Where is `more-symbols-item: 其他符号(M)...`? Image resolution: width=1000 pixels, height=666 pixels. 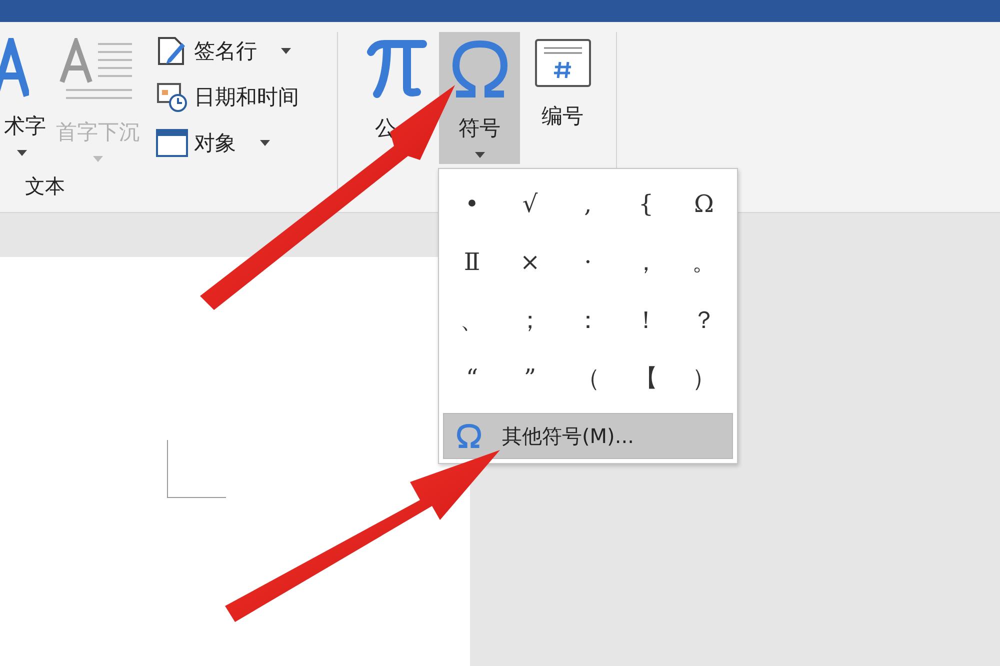 more-symbols-item: 其他符号(M)... is located at coordinates (588, 436).